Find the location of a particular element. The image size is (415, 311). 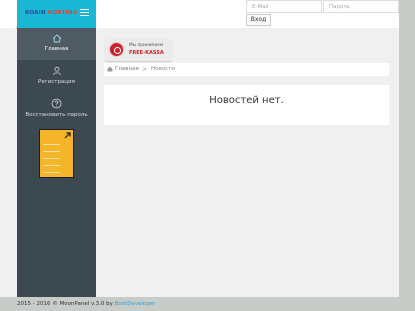

site-logo: ROAIN HOSTING is located at coordinates (51, 13).